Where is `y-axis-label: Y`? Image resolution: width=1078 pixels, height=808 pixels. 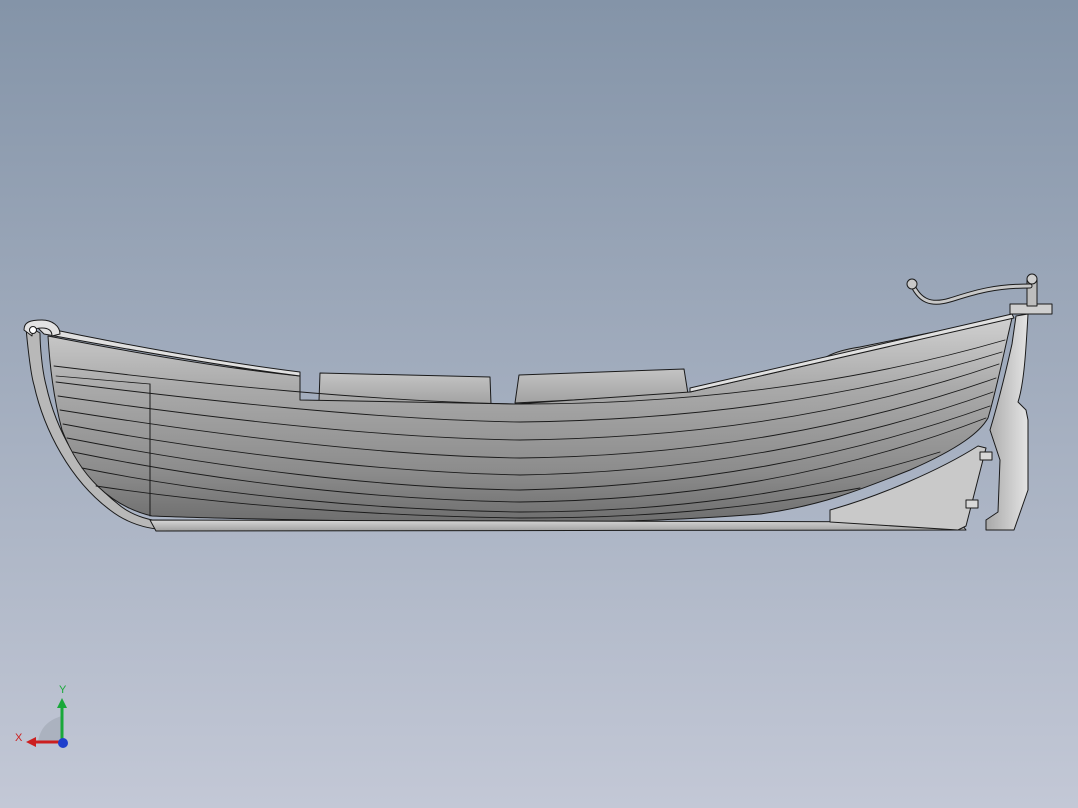 y-axis-label: Y is located at coordinates (63, 690).